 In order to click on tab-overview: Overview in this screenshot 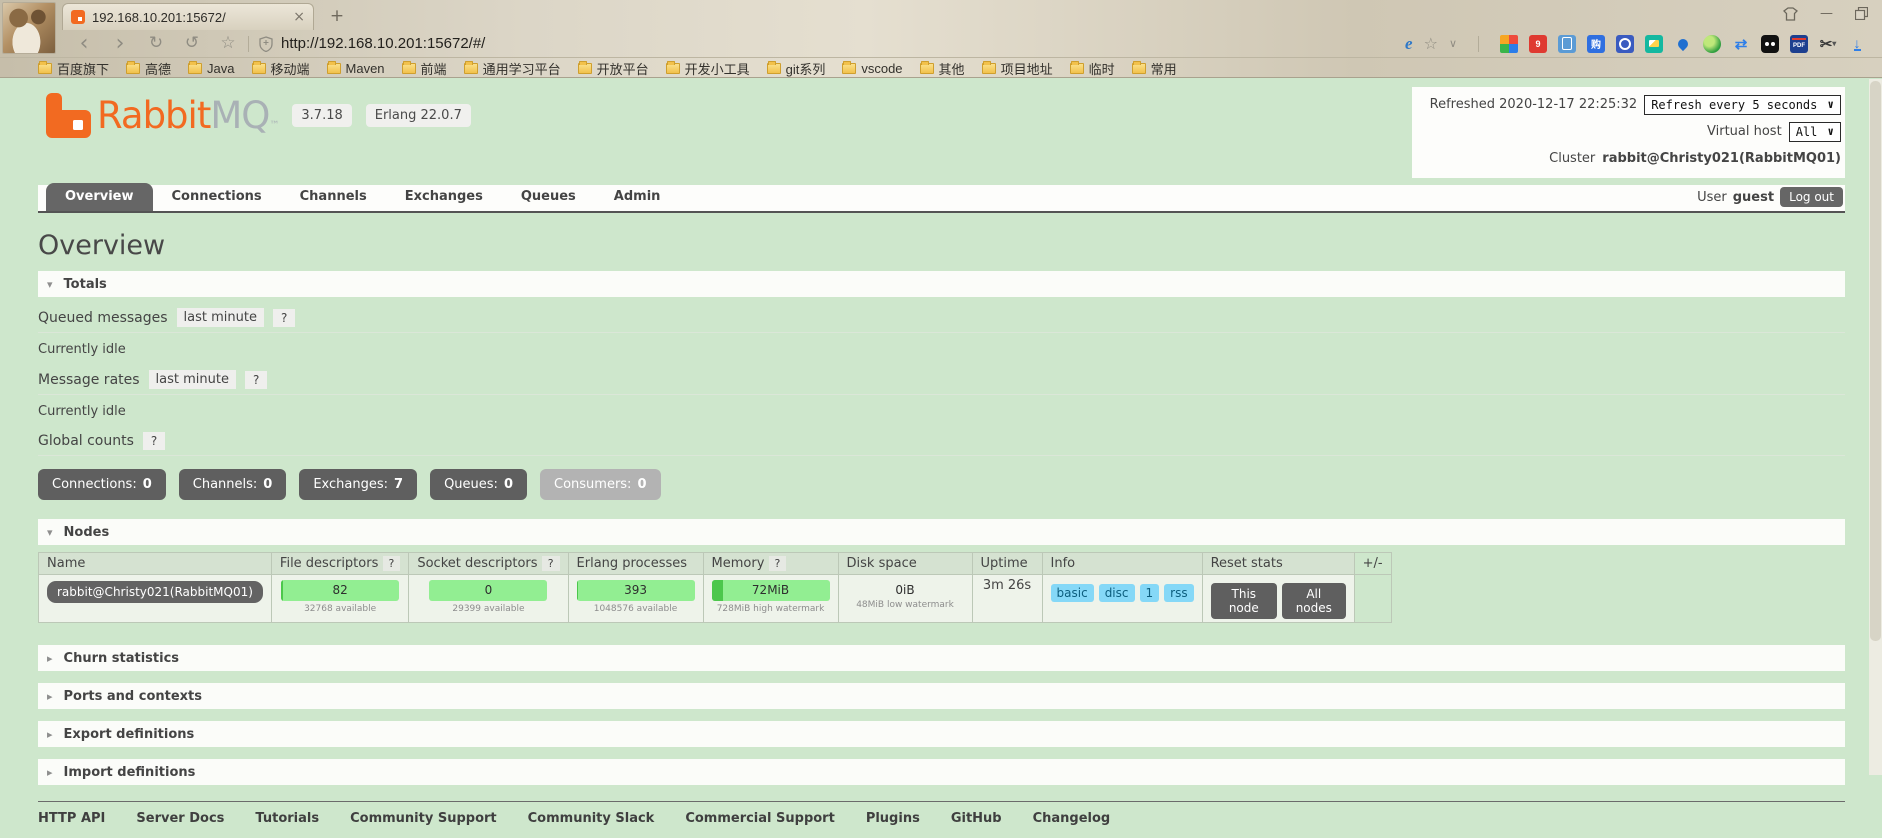, I will do `click(99, 197)`.